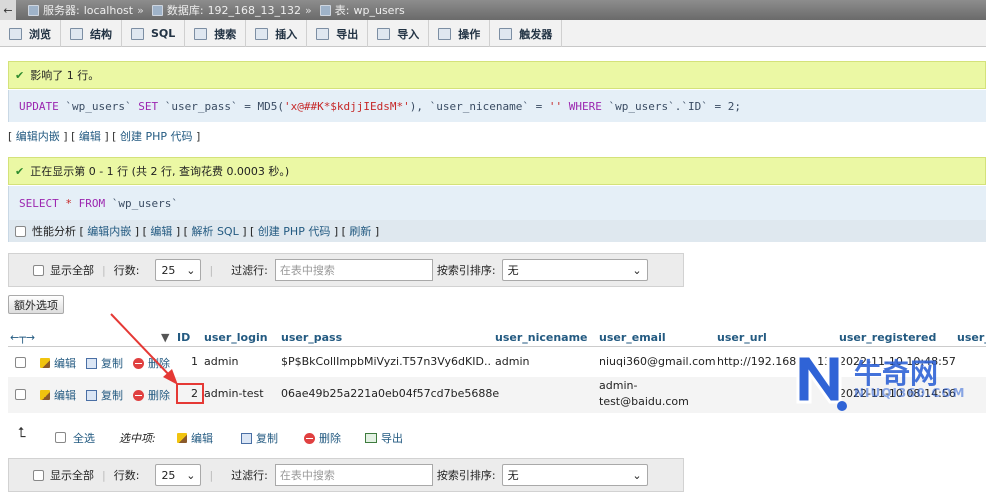 This screenshot has width=986, height=492. Describe the element at coordinates (194, 361) in the screenshot. I see `cell-id: 1` at that location.